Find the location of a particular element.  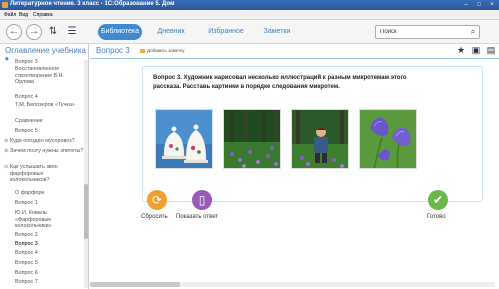

toc-item: Т.М. Белозеров «Тучка» is located at coordinates (49, 105).